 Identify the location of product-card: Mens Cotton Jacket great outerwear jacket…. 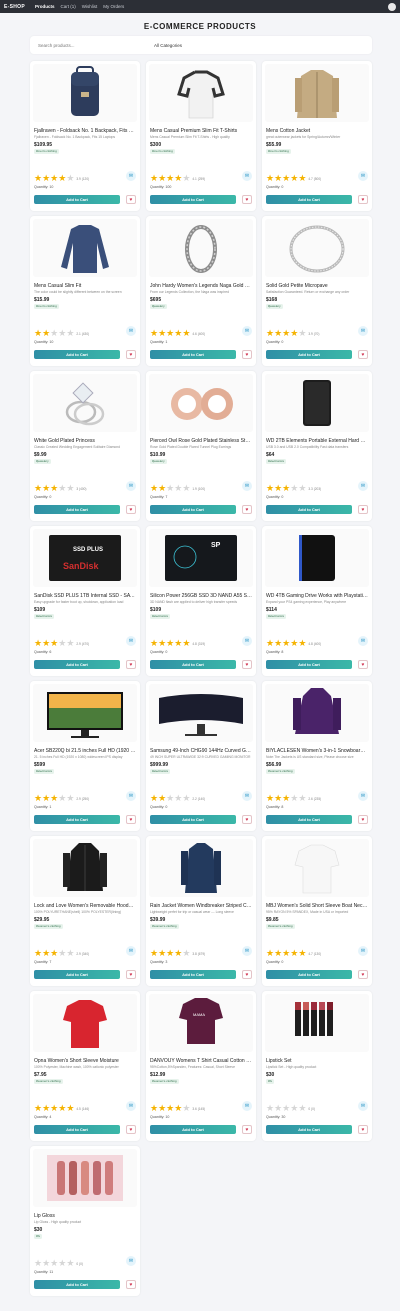
(317, 136).